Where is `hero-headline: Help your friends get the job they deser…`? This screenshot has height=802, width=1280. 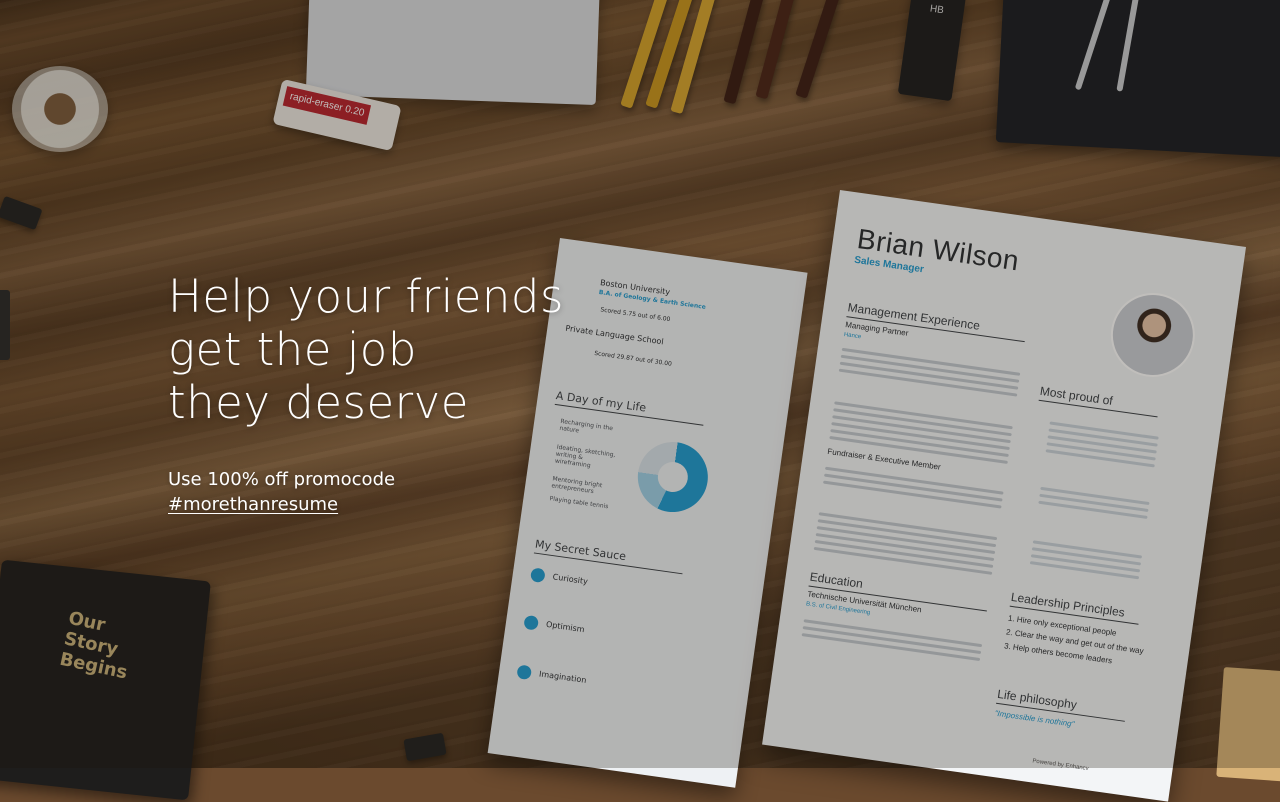 hero-headline: Help your friends get the job they deser… is located at coordinates (398, 349).